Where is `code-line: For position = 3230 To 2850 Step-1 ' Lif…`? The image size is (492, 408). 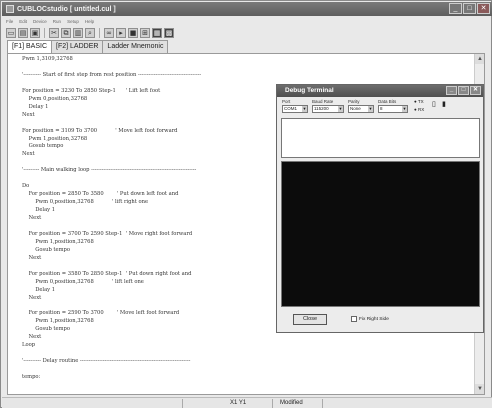
code-line: For position = 3230 To 2850 Step-1 ' Lif… is located at coordinates (91, 91).